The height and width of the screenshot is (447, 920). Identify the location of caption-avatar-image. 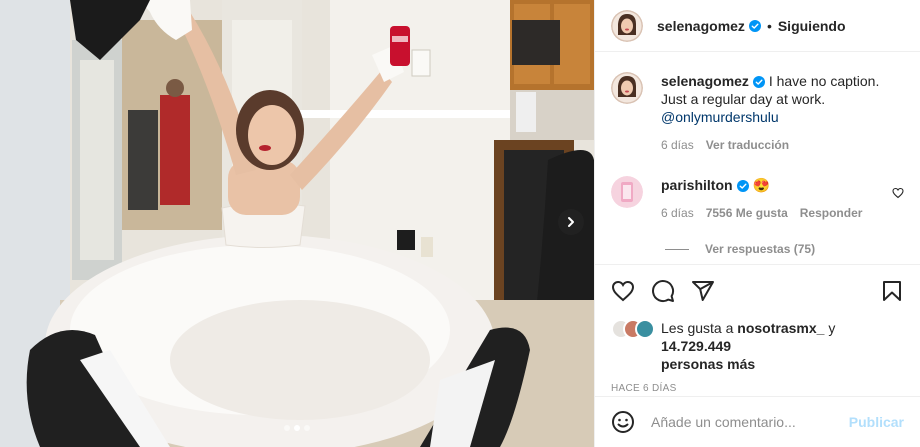
(627, 88).